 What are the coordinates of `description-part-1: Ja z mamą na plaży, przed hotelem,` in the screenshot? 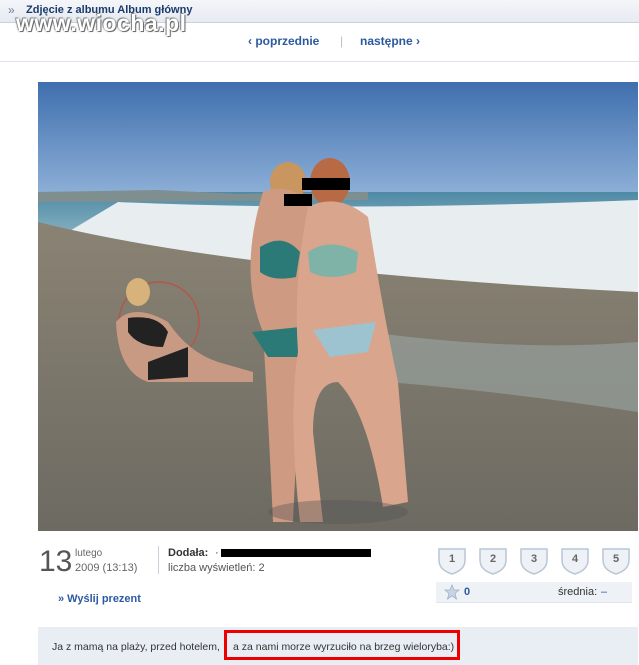 It's located at (136, 647).